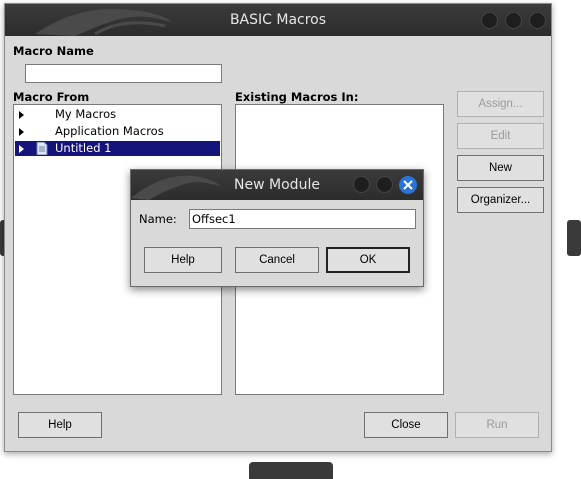 The width and height of the screenshot is (581, 479). What do you see at coordinates (297, 97) in the screenshot?
I see `existing-macros-label: Existing Macros In:` at bounding box center [297, 97].